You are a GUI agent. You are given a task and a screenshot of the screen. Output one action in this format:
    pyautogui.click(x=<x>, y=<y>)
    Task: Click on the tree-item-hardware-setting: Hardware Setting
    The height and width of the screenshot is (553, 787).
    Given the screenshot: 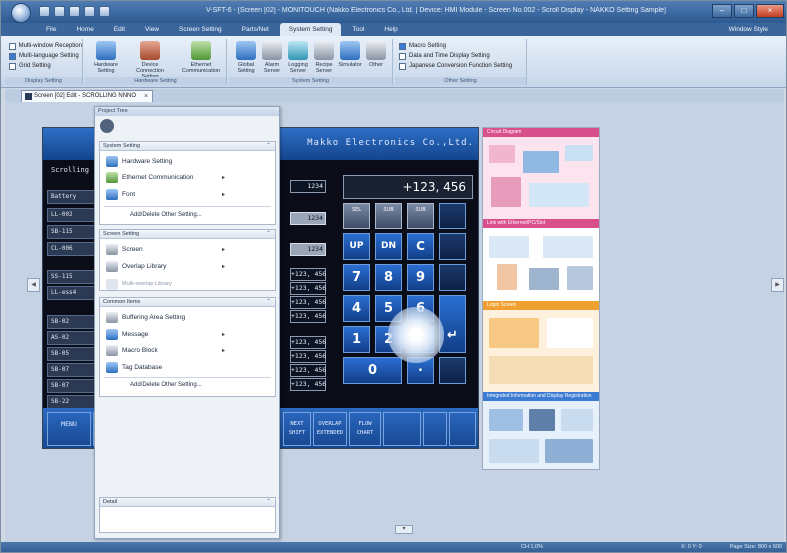 What is the action you would take?
    pyautogui.click(x=139, y=161)
    